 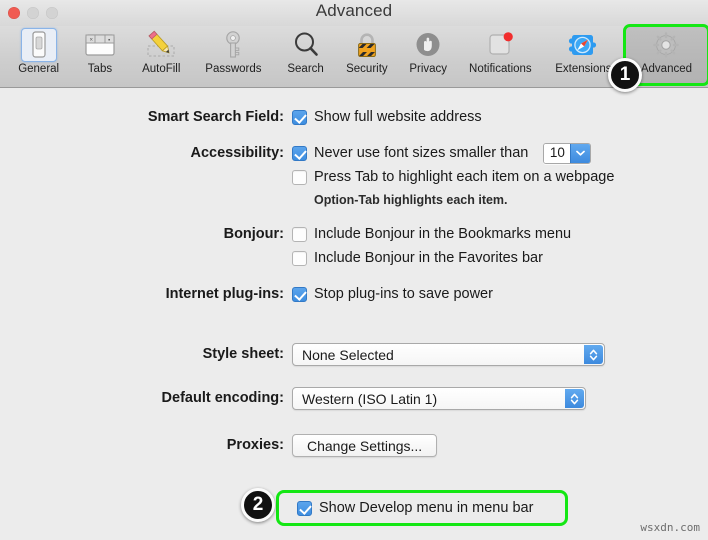 I want to click on checkbox-bonjour-bookmarks-menu: Include Bonjour in the Bookmarks menu, so click(x=500, y=234).